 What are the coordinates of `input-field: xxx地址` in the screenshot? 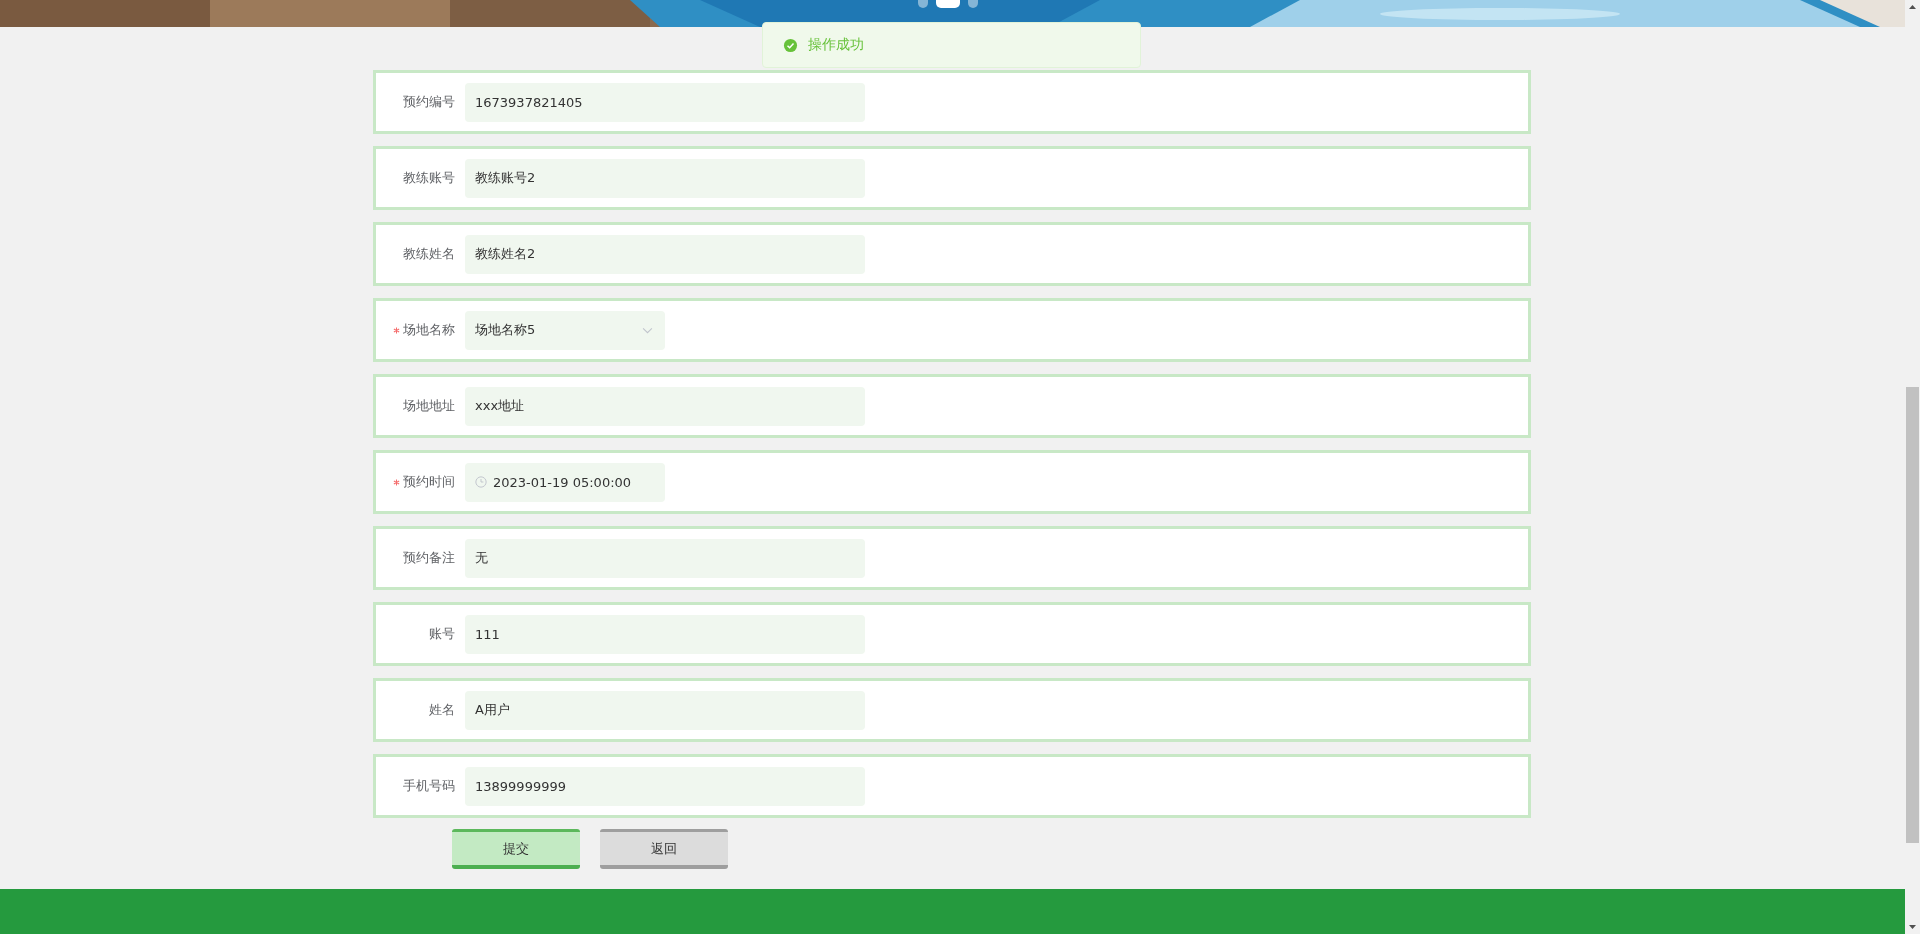 It's located at (665, 406).